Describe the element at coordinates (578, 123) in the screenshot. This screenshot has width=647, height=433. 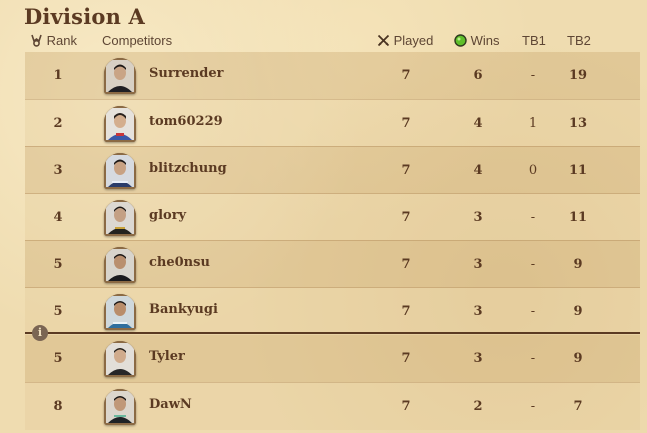
I see `tb2-value: 13` at that location.